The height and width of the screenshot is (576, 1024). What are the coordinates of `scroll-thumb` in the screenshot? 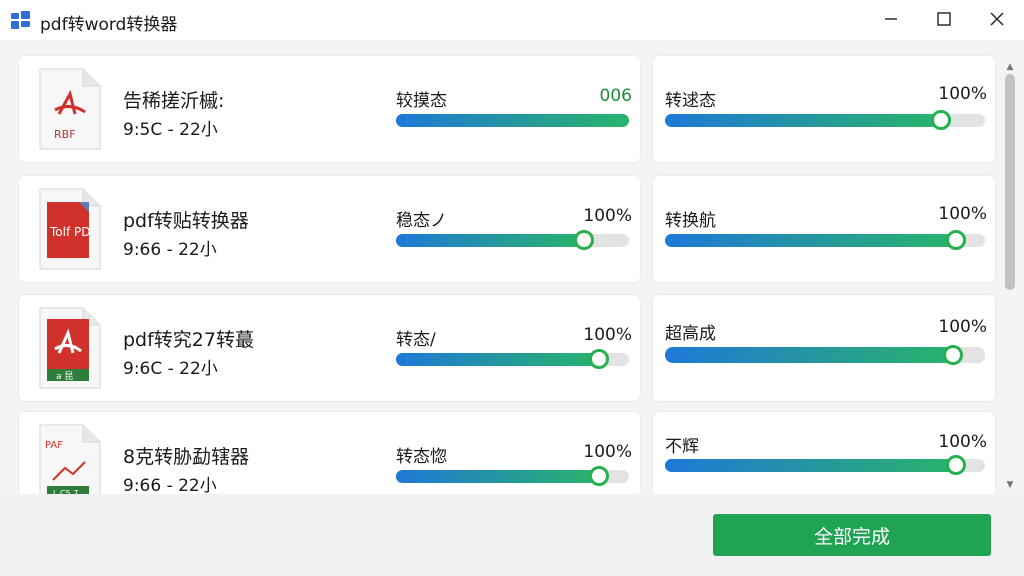 It's located at (1010, 182).